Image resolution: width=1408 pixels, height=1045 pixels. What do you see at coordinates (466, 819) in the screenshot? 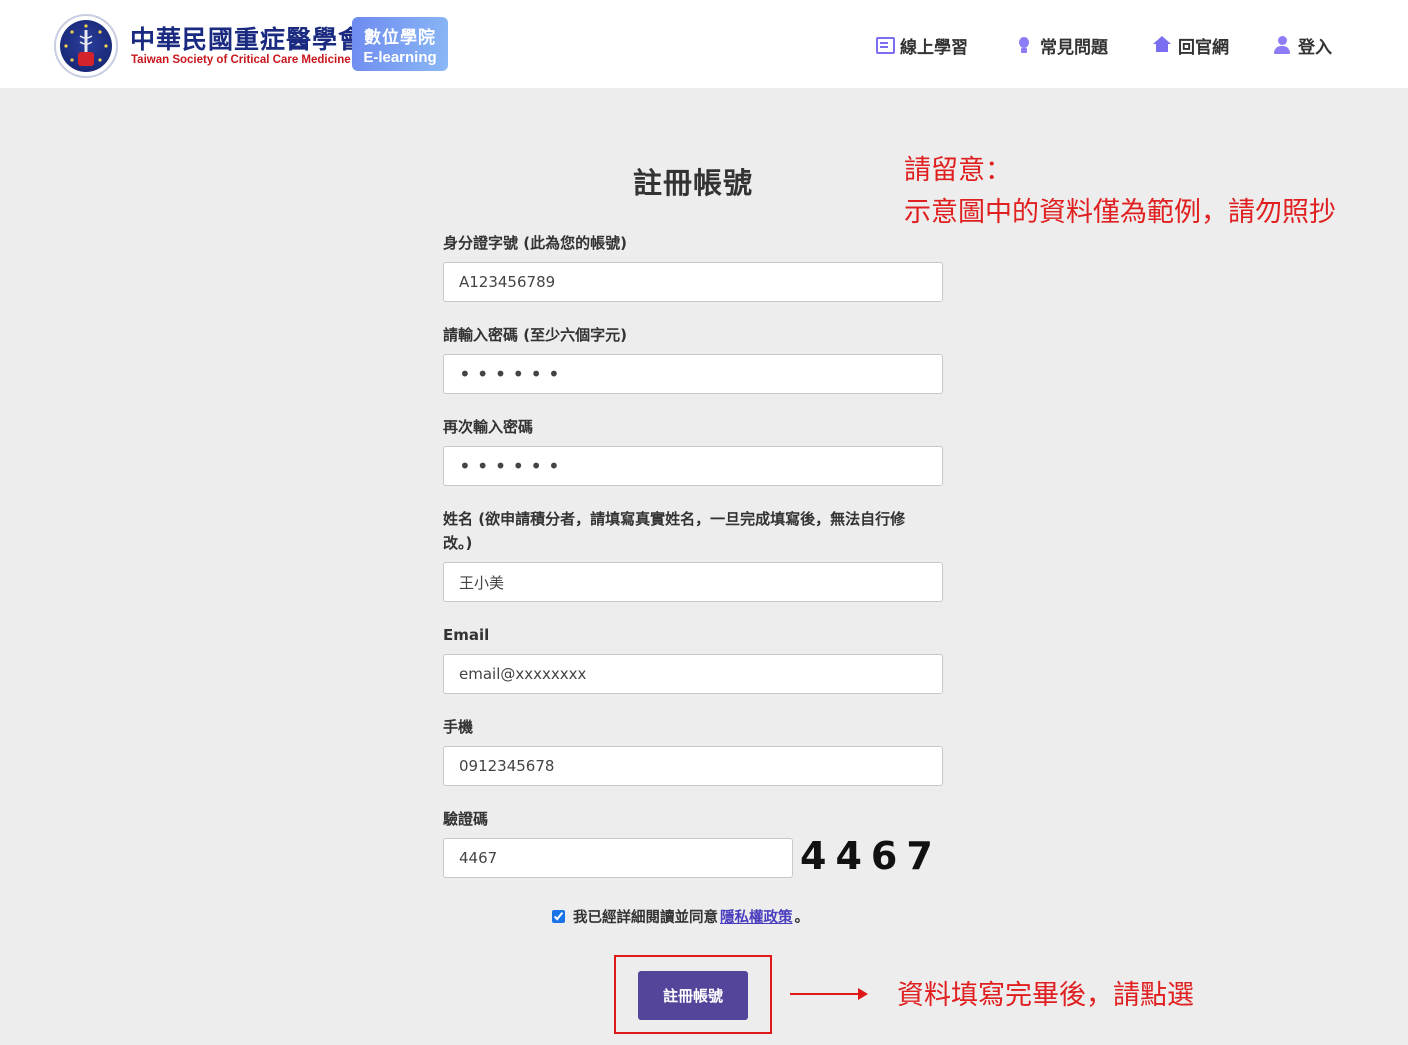
I see `captcha-label: 驗證碼` at bounding box center [466, 819].